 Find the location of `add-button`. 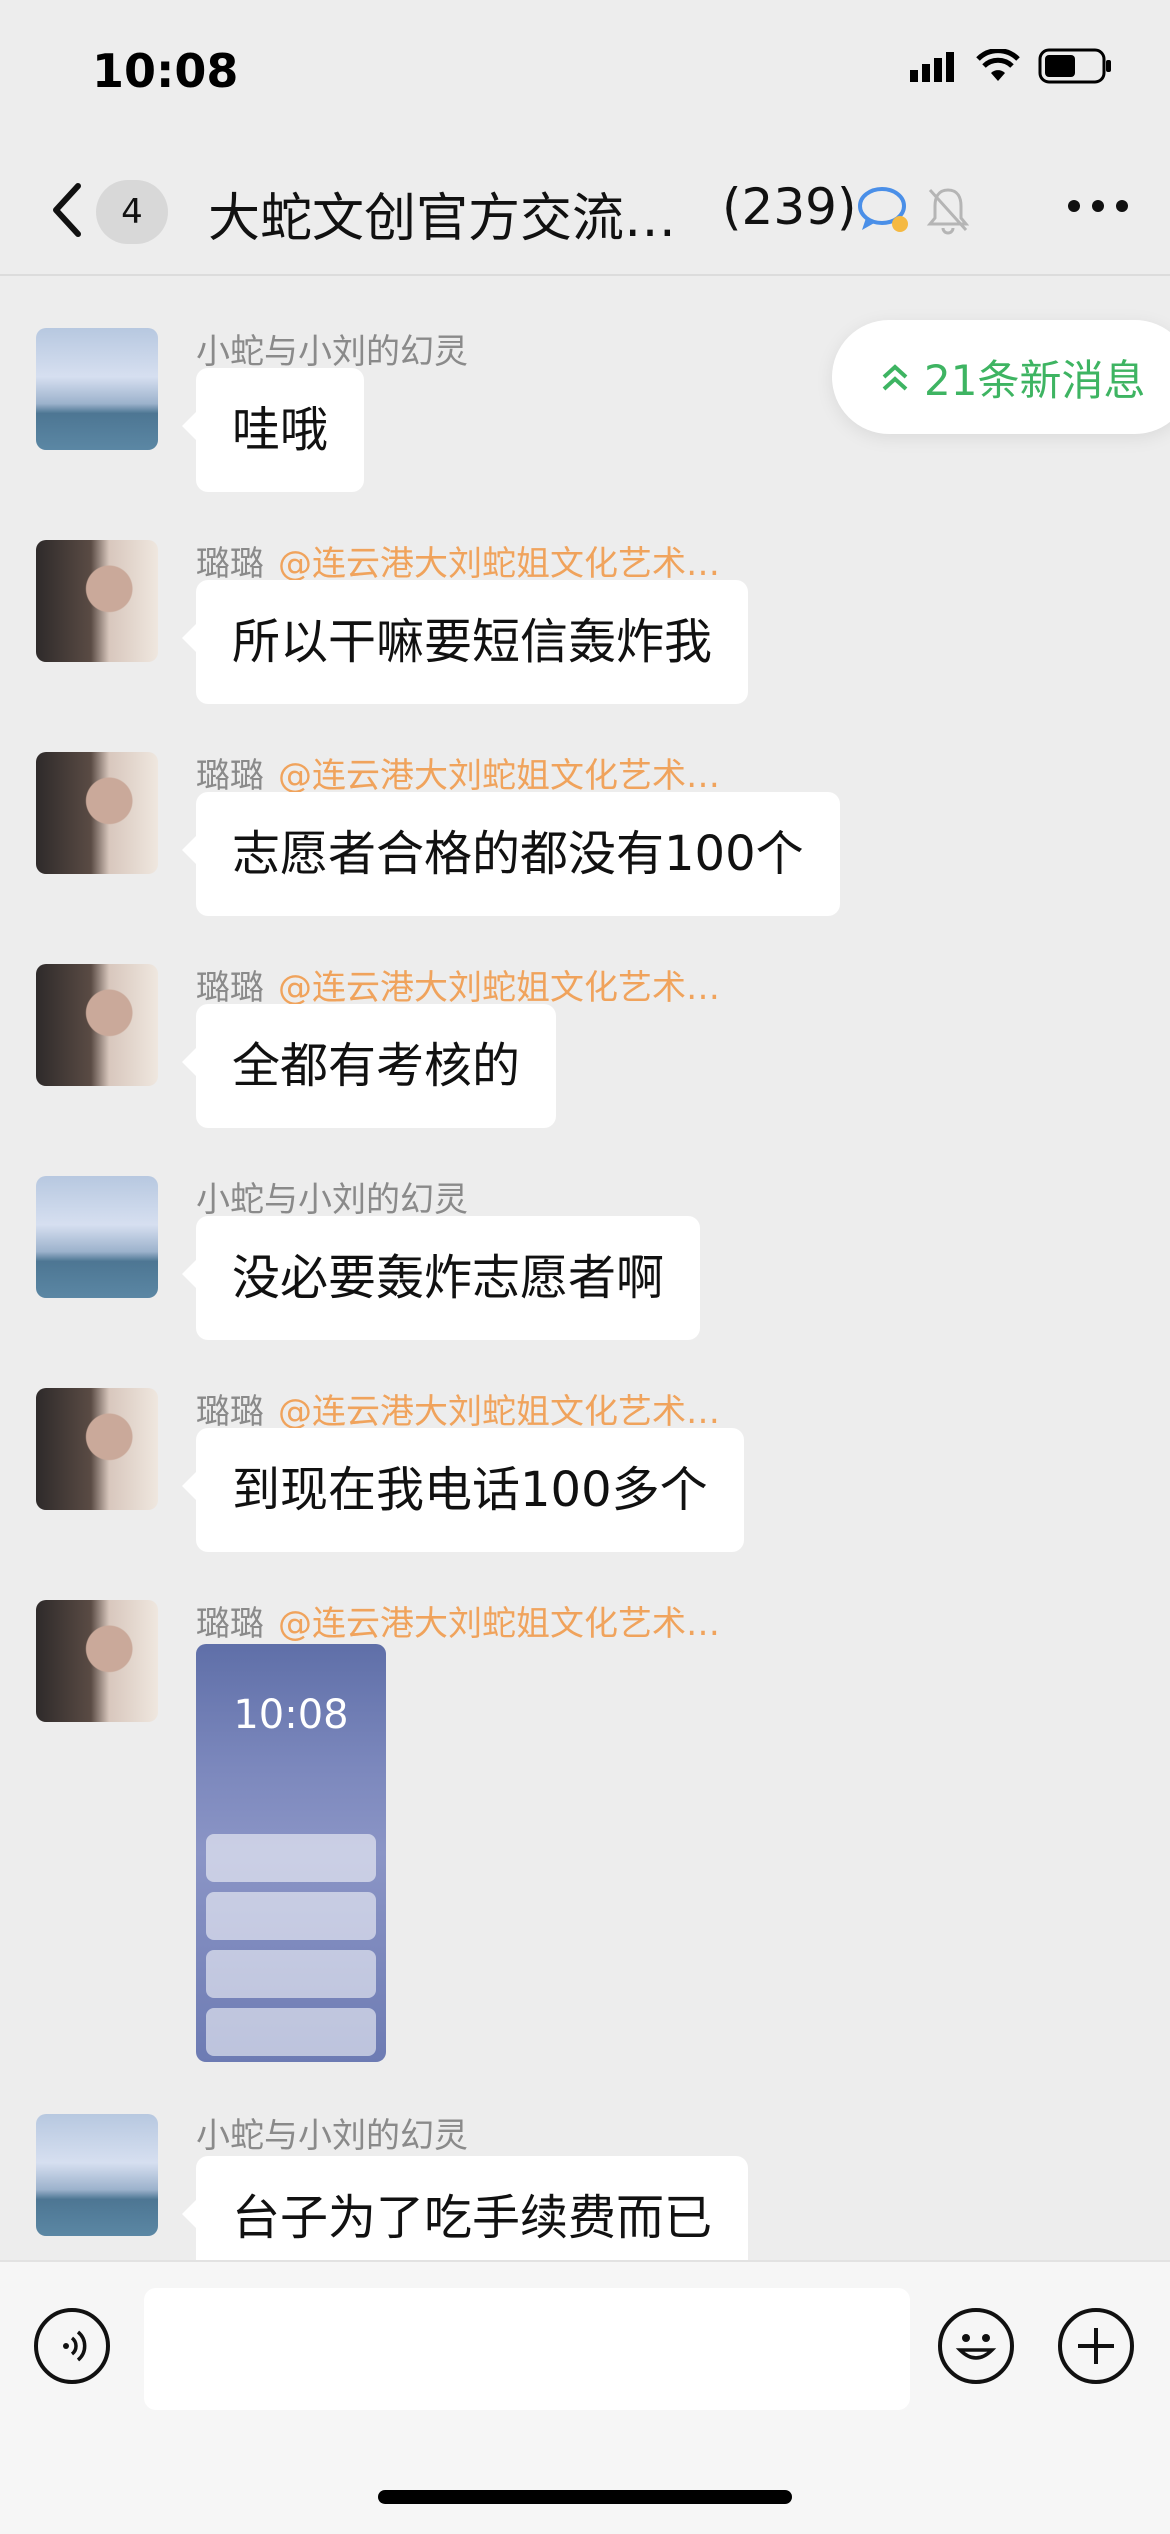

add-button is located at coordinates (1096, 2346).